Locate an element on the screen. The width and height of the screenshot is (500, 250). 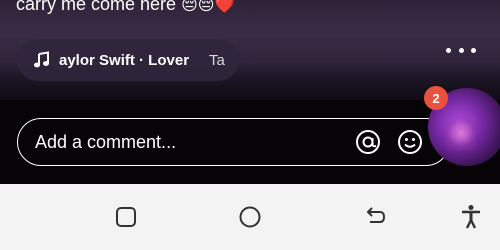
recents-square-icon is located at coordinates (126, 217).